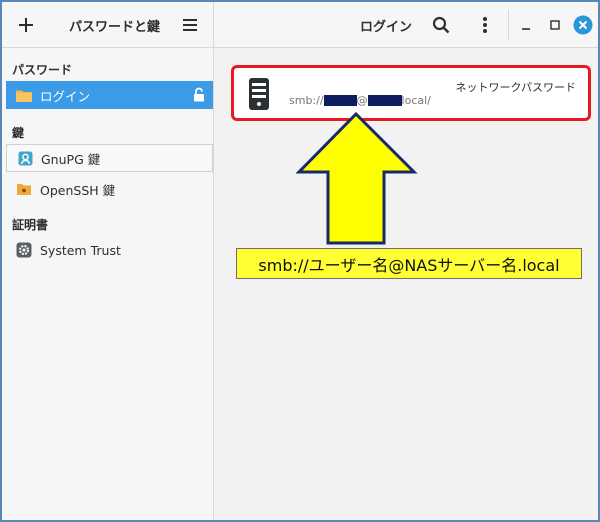  Describe the element at coordinates (190, 25) in the screenshot. I see `hamburger-icon` at that location.